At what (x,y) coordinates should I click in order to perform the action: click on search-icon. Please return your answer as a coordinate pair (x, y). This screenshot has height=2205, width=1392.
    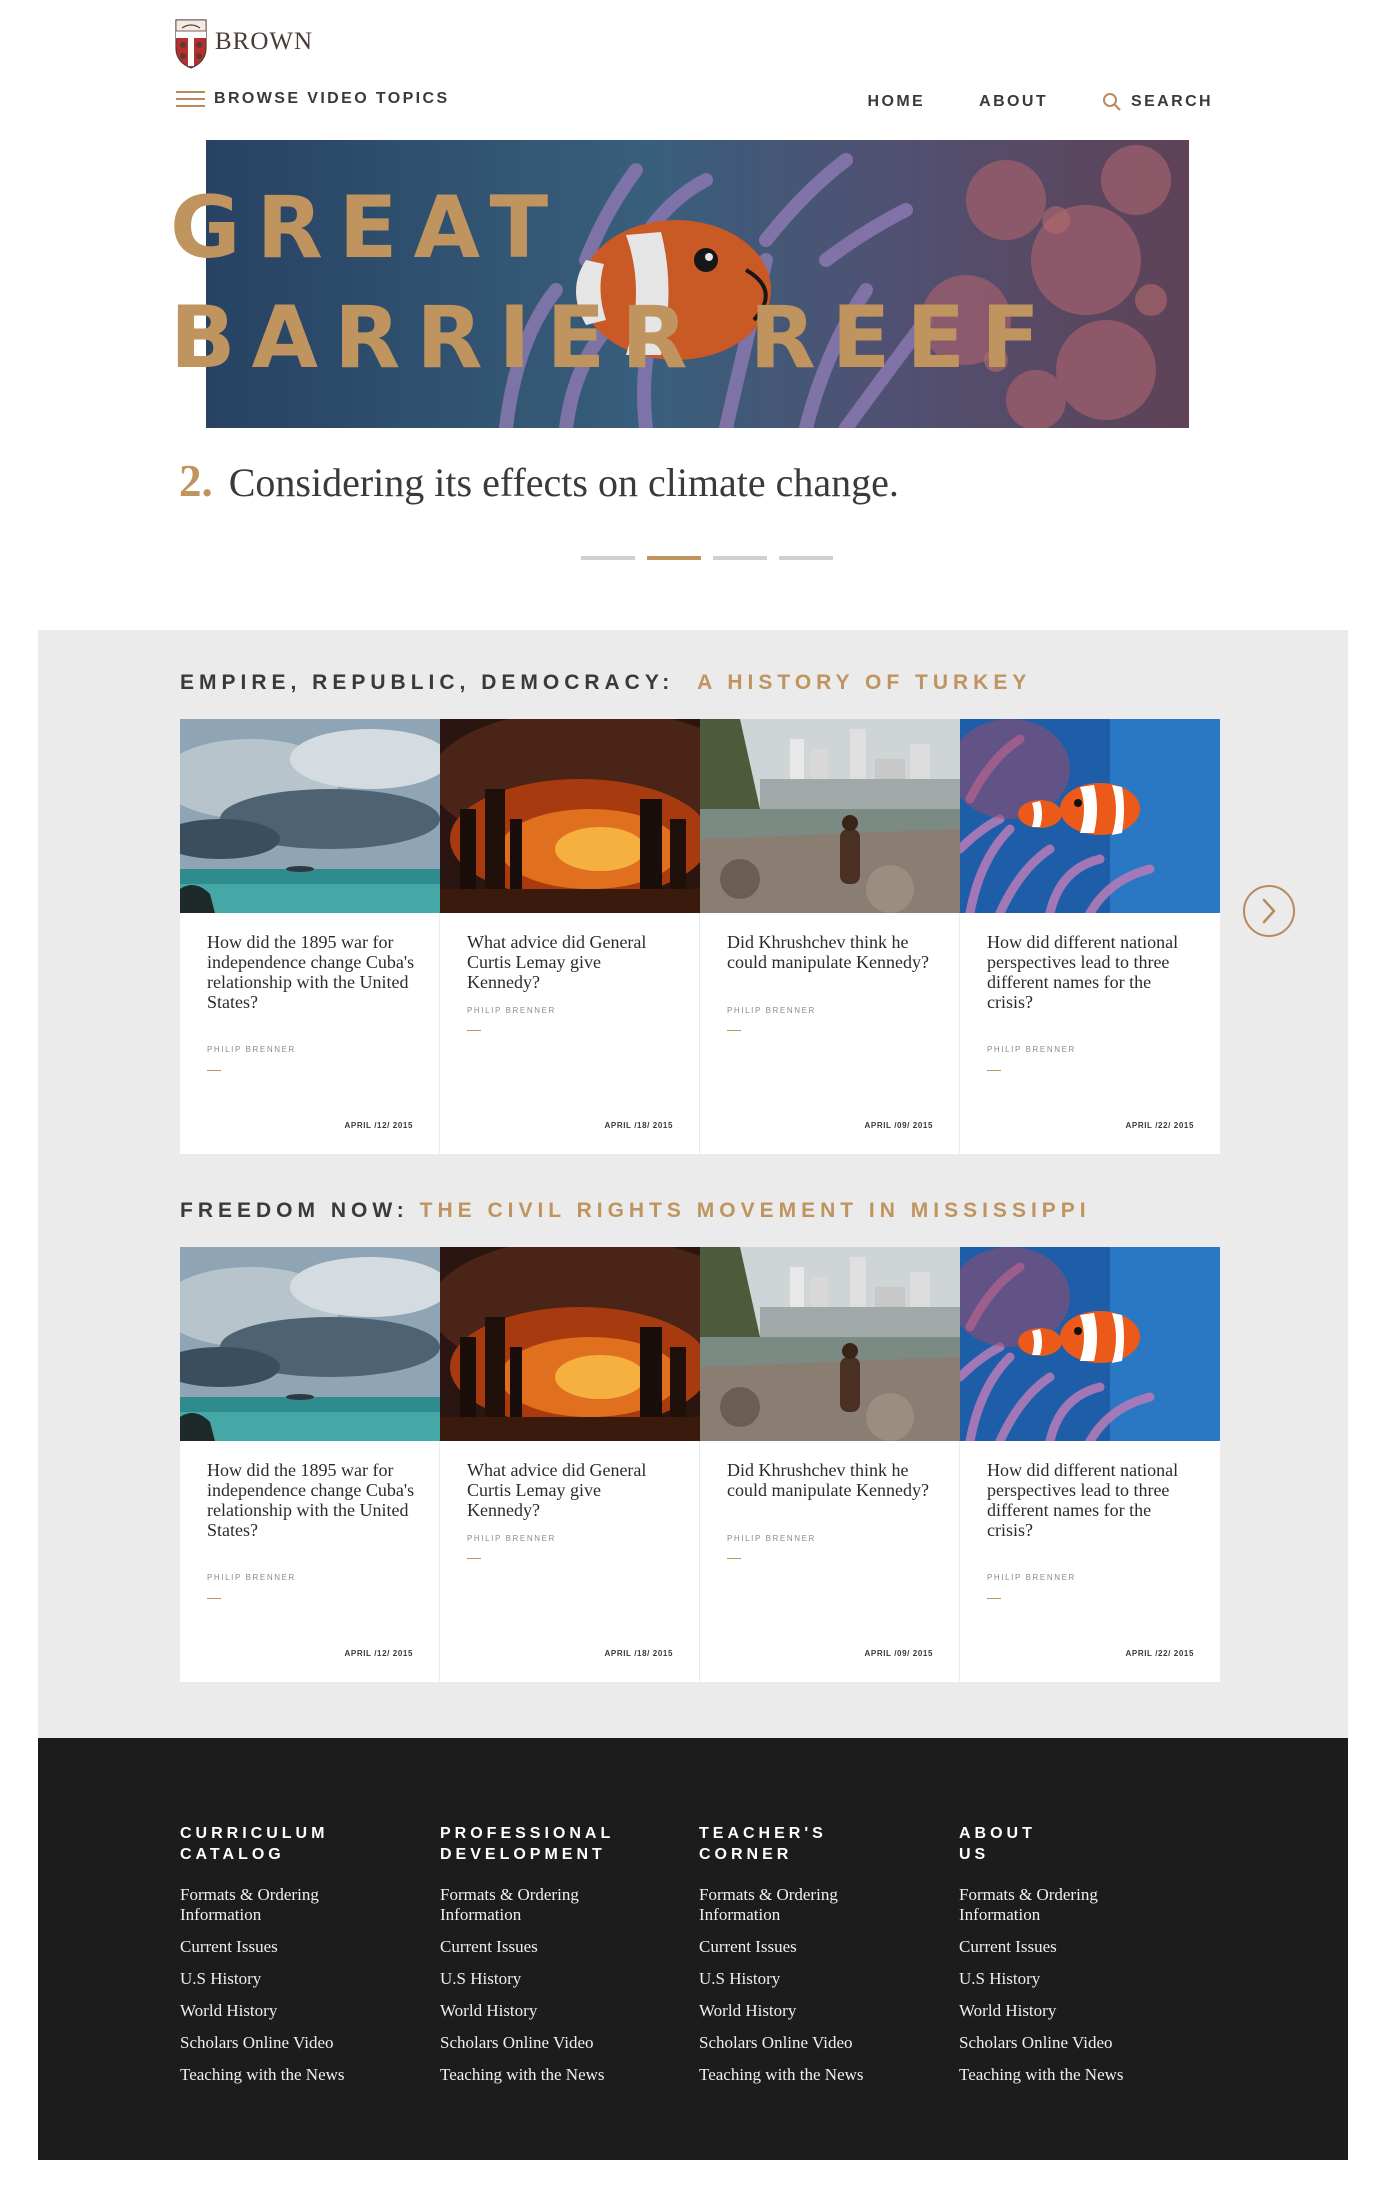
    Looking at the image, I should click on (1112, 102).